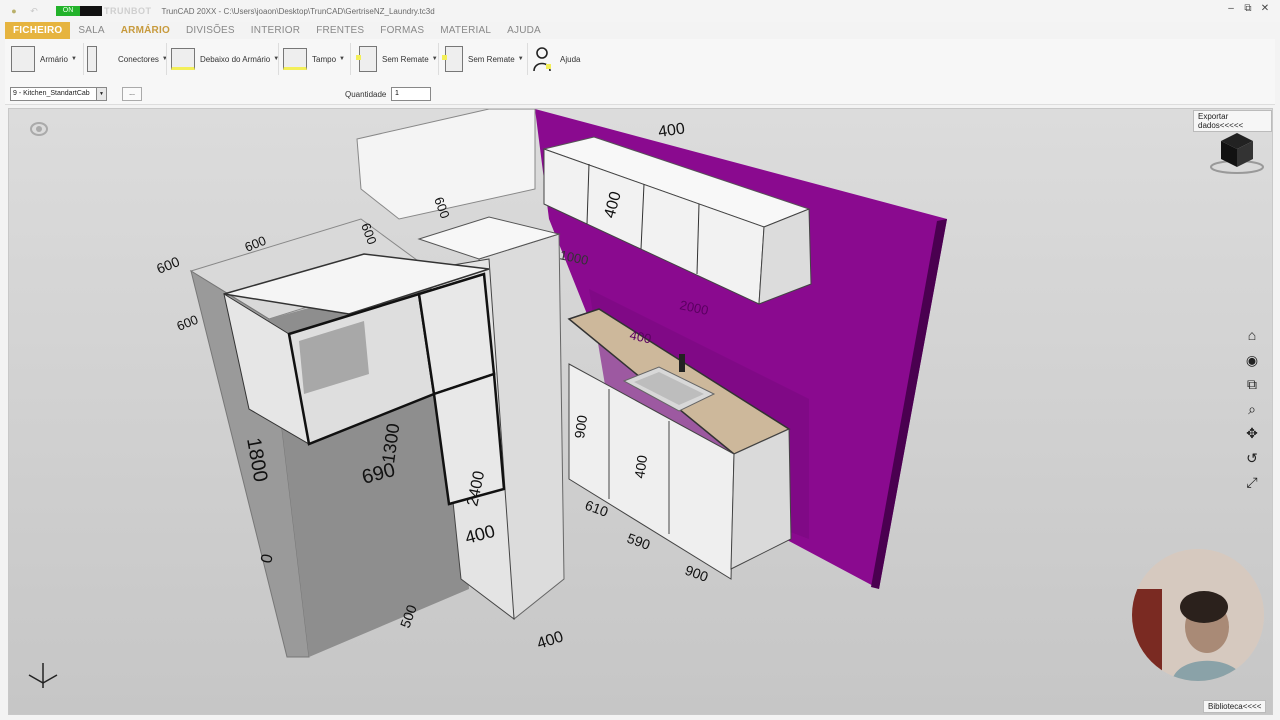 This screenshot has width=1280, height=720. Describe the element at coordinates (38, 30) in the screenshot. I see `menu-ficheiro: FICHEIRO` at that location.